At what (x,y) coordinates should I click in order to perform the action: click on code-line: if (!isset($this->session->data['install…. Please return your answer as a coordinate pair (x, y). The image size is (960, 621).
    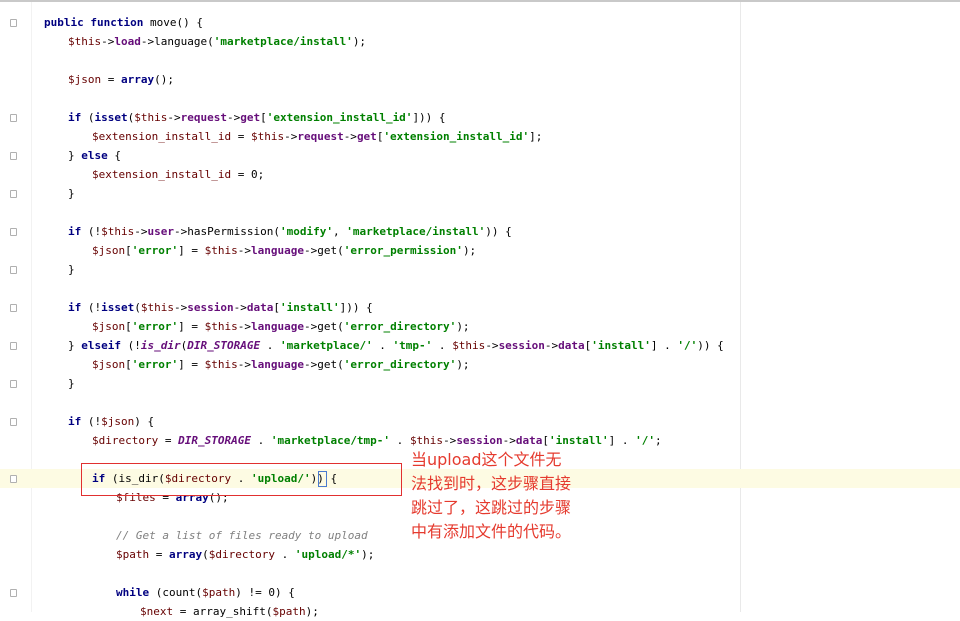
    Looking at the image, I should click on (220, 307).